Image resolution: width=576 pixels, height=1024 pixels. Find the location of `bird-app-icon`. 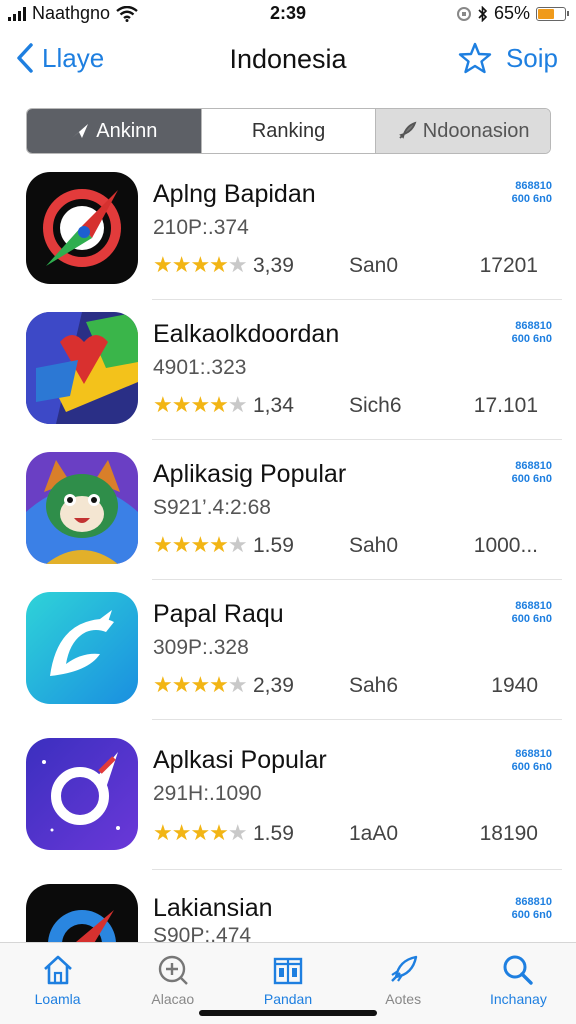

bird-app-icon is located at coordinates (82, 648).